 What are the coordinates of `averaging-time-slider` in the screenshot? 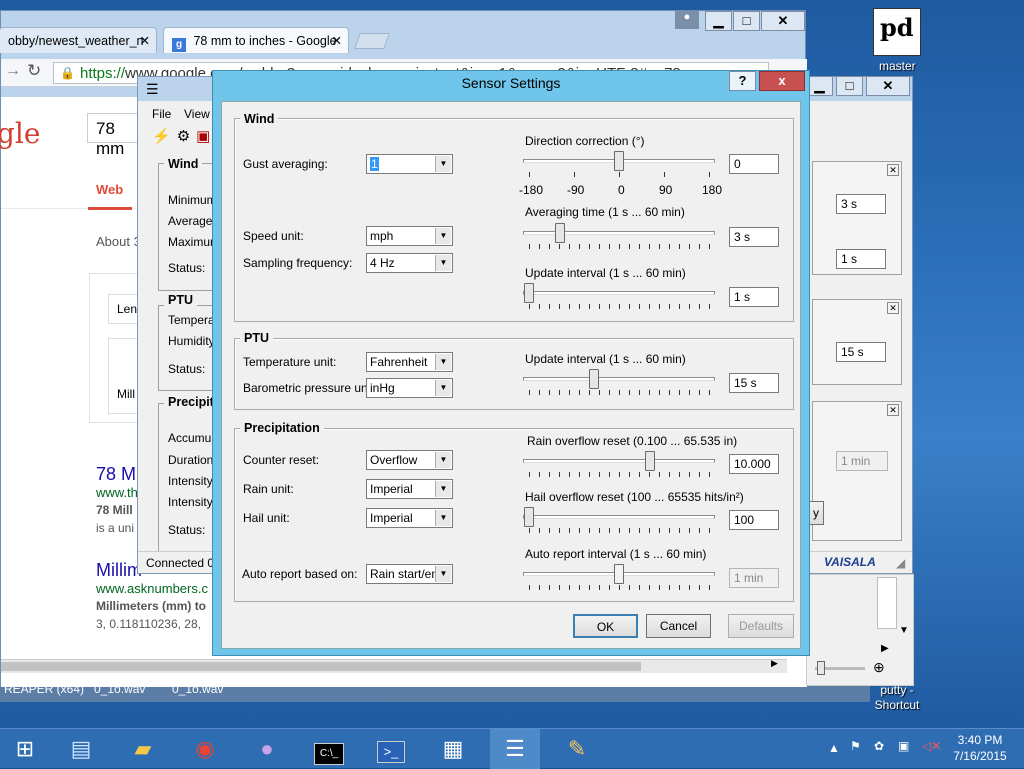 It's located at (619, 237).